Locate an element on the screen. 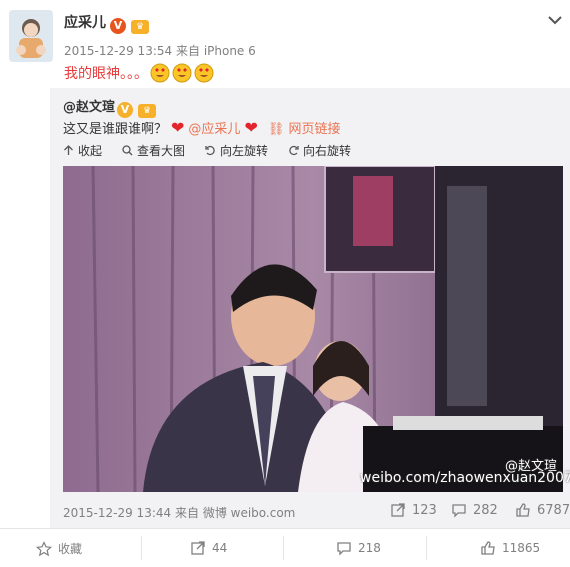 The width and height of the screenshot is (570, 567). collapse-label: 收起 is located at coordinates (90, 151).